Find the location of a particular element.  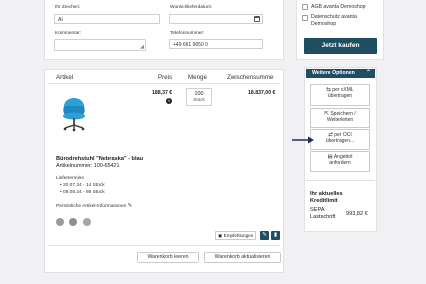

cxml-line2: übertragen is located at coordinates (340, 95).